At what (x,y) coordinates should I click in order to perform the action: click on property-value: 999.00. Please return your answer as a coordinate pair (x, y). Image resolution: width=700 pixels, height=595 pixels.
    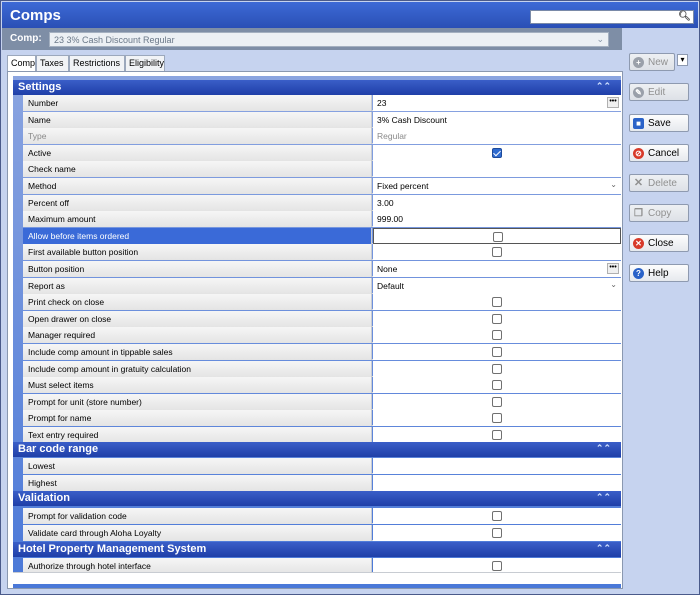
    Looking at the image, I should click on (497, 219).